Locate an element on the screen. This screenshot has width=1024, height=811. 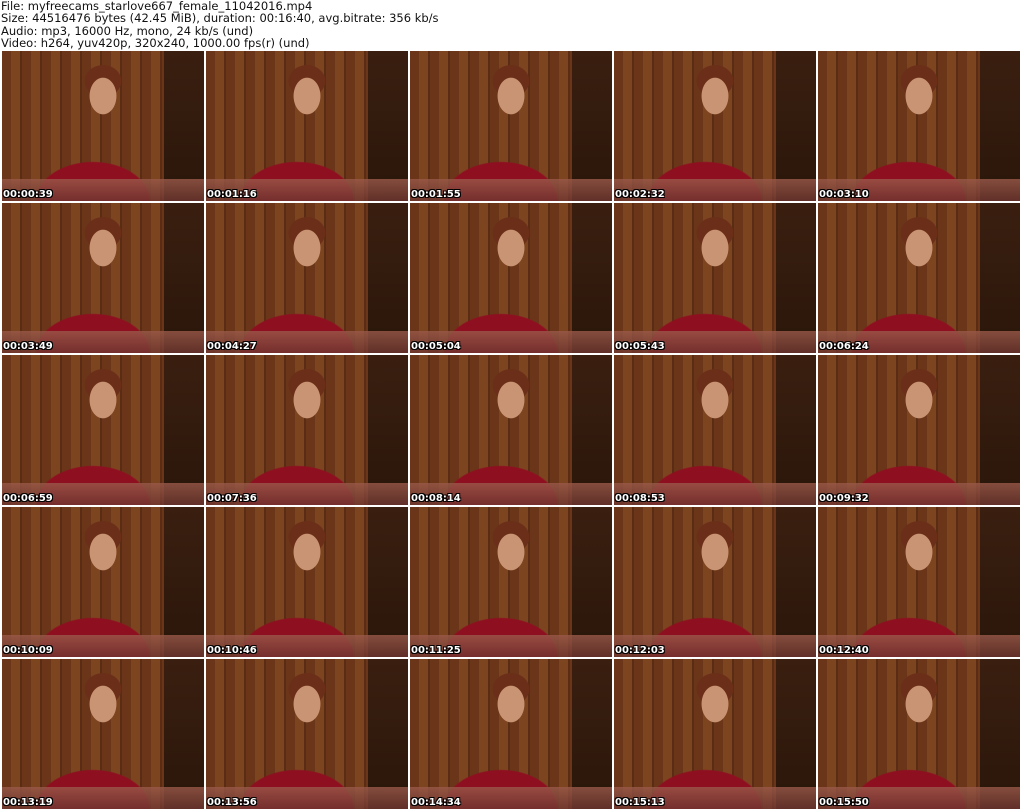
video-thumbnail: 00:14:34 is located at coordinates (511, 734).